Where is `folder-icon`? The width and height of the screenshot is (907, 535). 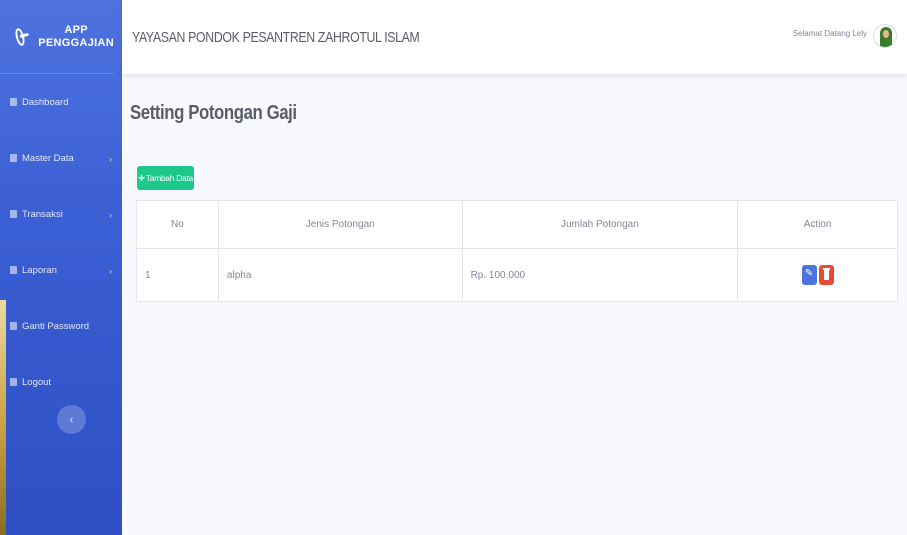
folder-icon is located at coordinates (13, 158).